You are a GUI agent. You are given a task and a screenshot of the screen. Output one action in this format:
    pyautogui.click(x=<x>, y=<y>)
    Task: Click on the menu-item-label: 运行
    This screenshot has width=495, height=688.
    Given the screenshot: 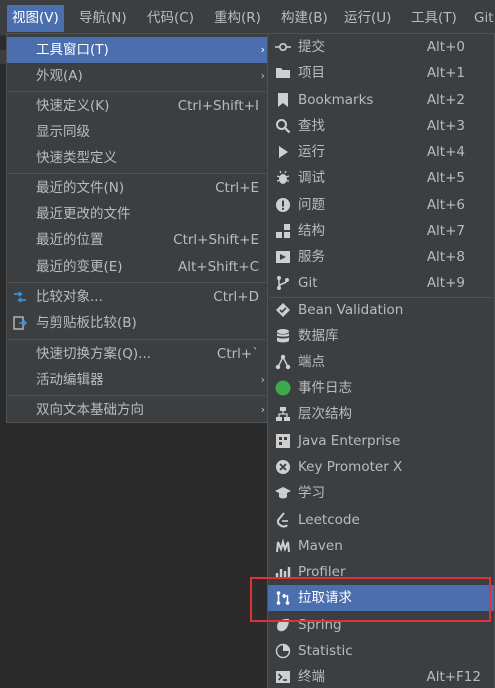 What is the action you would take?
    pyautogui.click(x=311, y=152)
    